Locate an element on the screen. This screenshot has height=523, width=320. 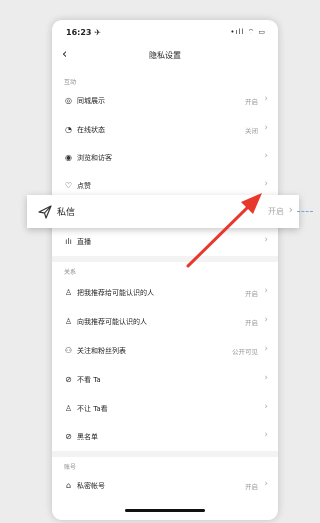
annotation-arrow-icon is located at coordinates (224, 230).